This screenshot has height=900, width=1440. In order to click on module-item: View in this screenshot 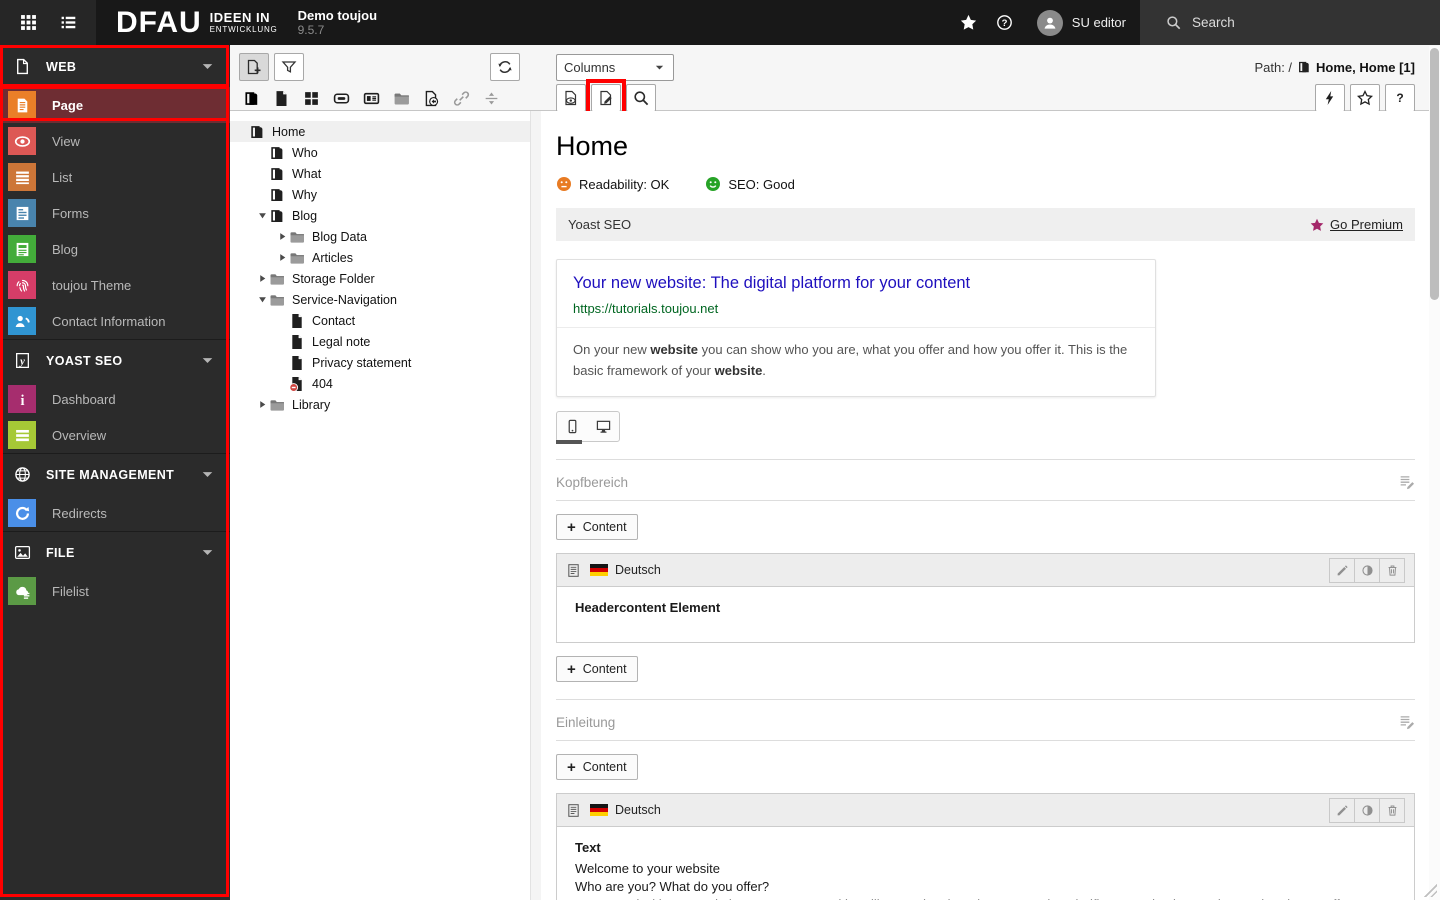, I will do `click(115, 141)`.